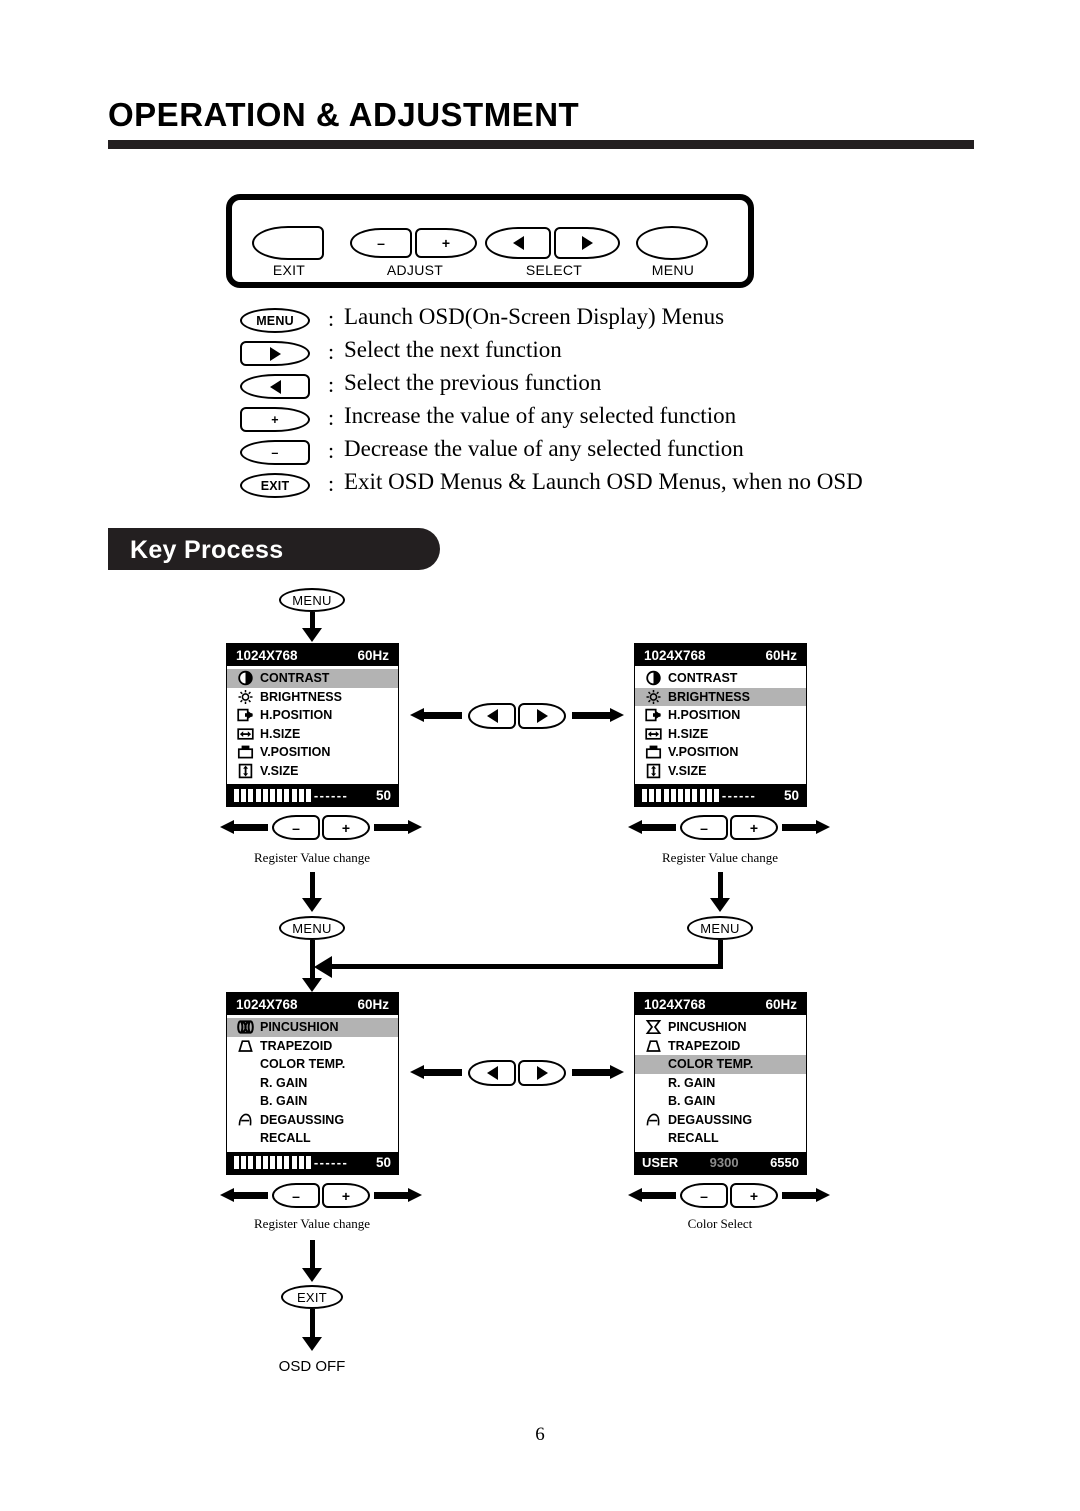 Image resolution: width=1080 pixels, height=1511 pixels. I want to click on osd-menu-item-selected: CONTRAST, so click(312, 678).